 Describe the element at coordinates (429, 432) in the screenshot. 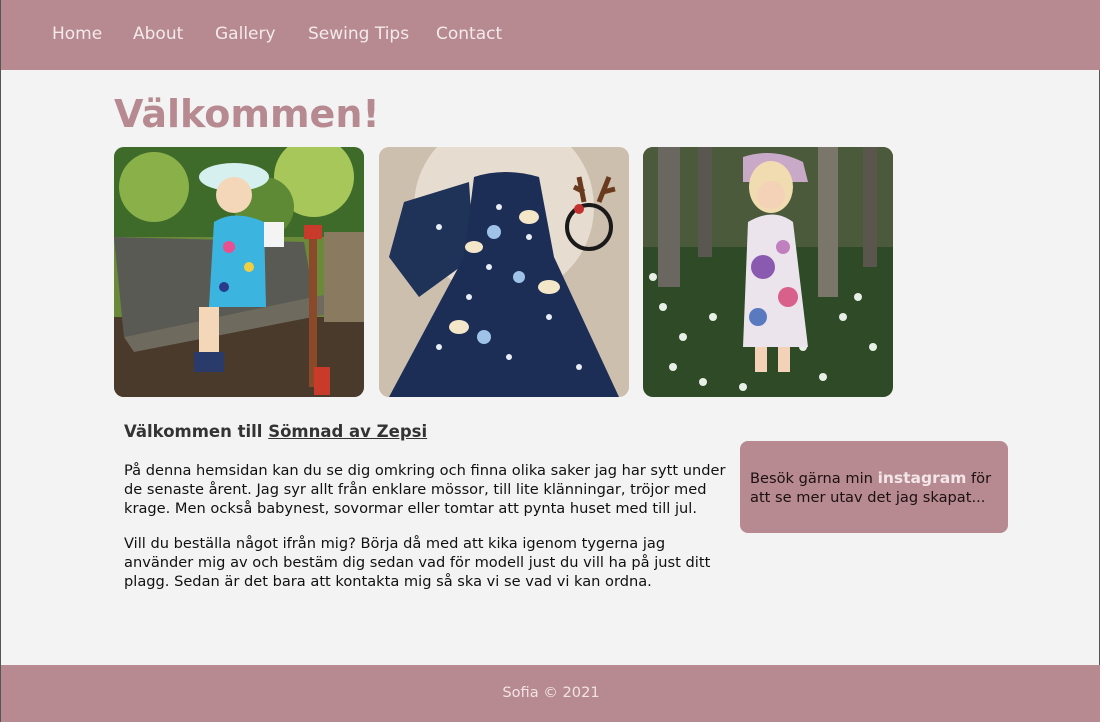

I see `welcome-heading: Välkommen till Sömnad av Zepsi` at that location.